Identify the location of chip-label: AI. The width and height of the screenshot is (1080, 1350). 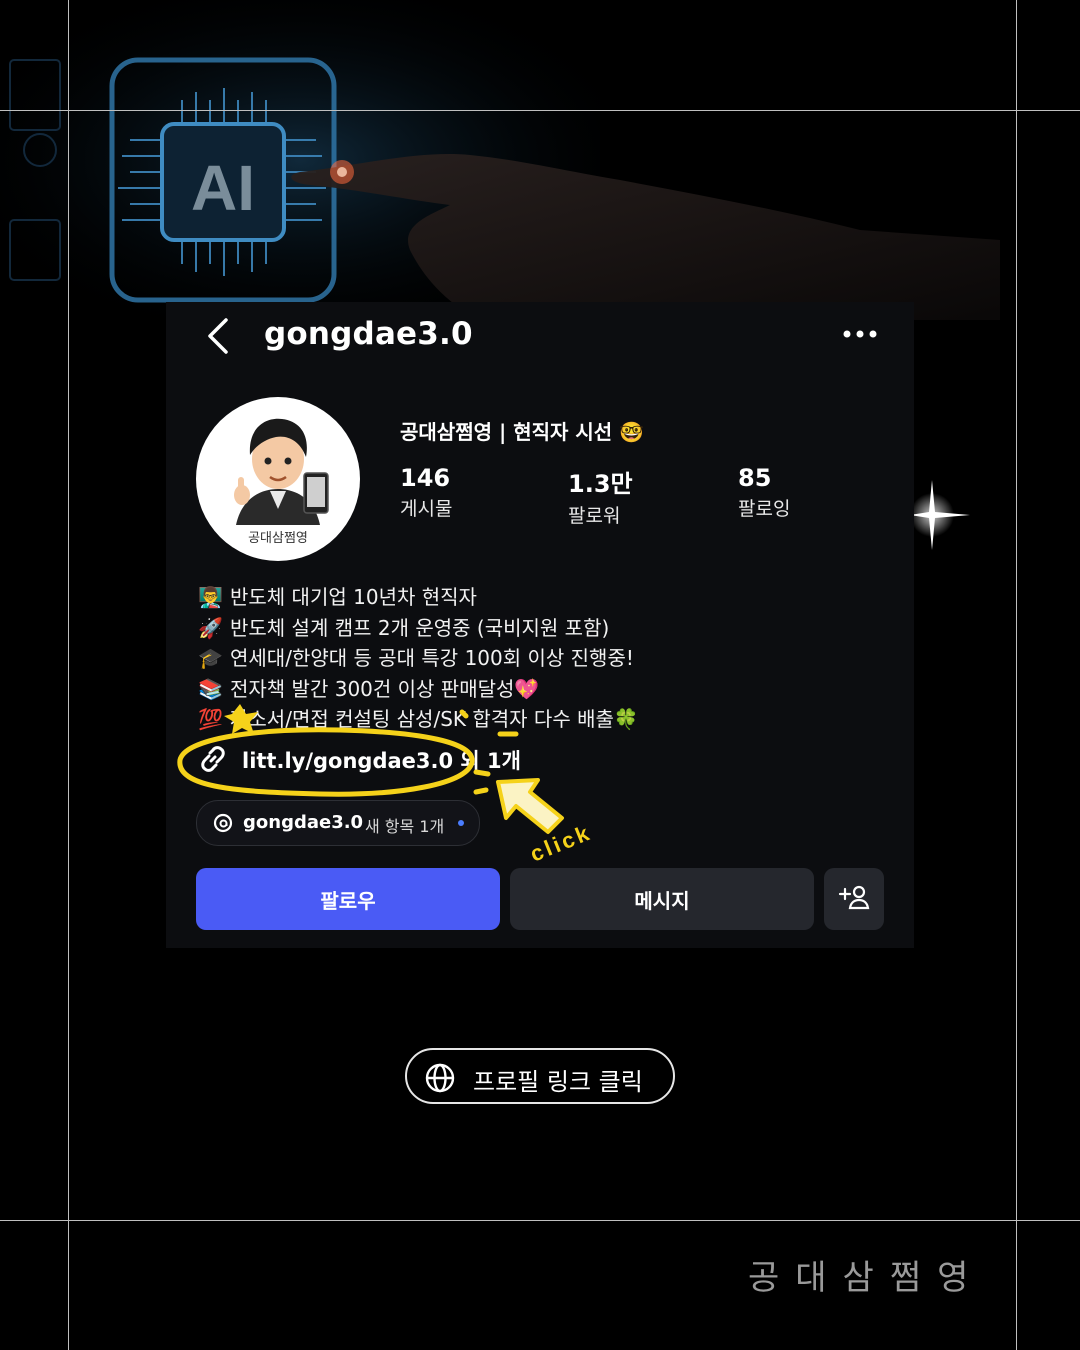
(223, 188).